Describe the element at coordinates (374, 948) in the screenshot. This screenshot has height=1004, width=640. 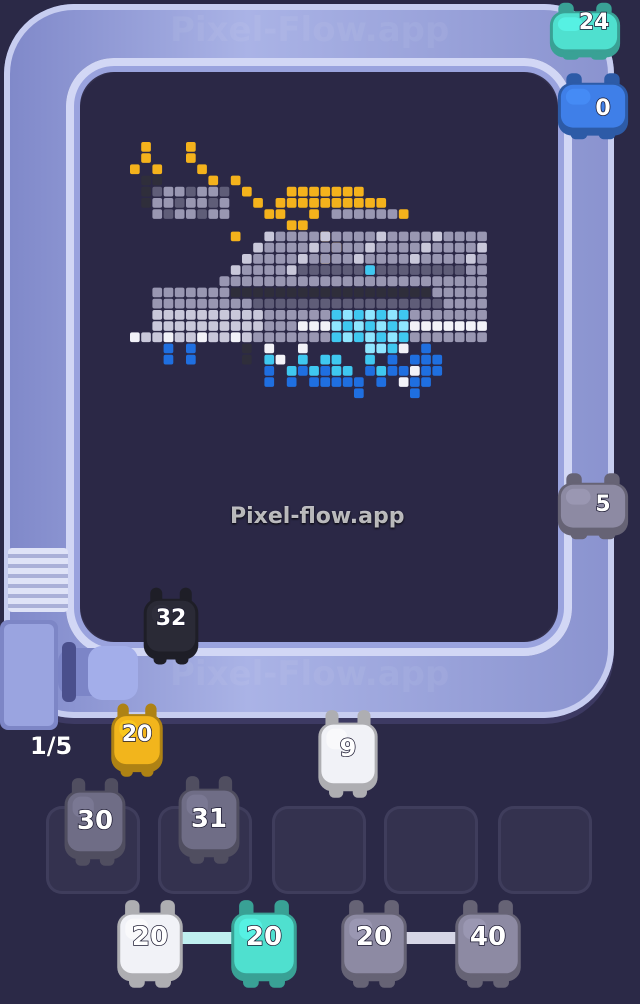
I see `linked-pig-3: 20` at that location.